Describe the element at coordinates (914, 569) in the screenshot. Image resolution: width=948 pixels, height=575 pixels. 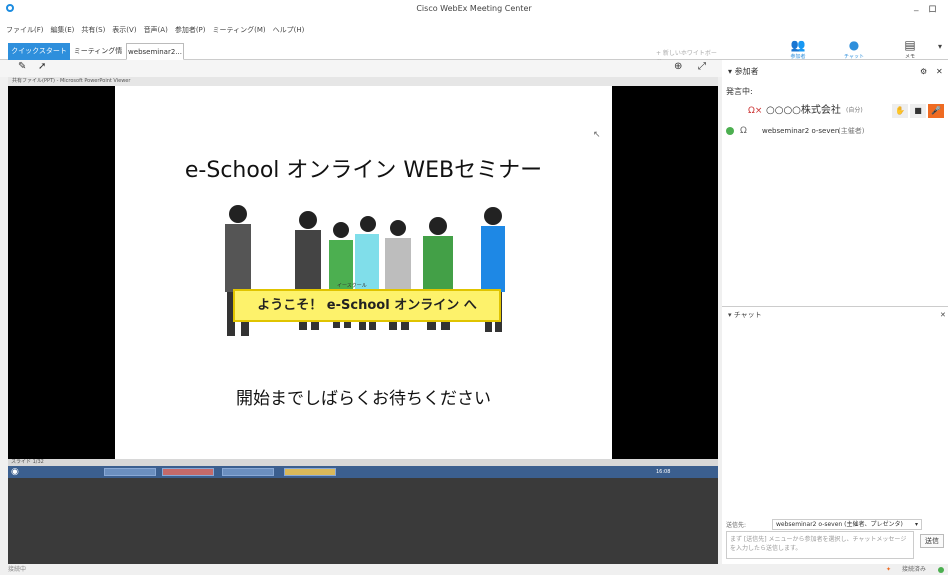
I see `connection-status: 接続済み` at that location.